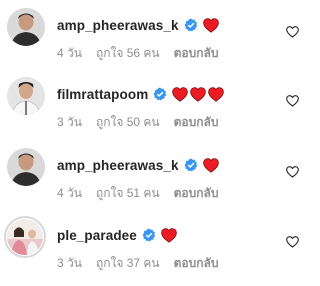 The width and height of the screenshot is (320, 286). I want to click on comment-meta: 4 วัน ถูกใจ 51 คน ตอบกลับ, so click(137, 193).